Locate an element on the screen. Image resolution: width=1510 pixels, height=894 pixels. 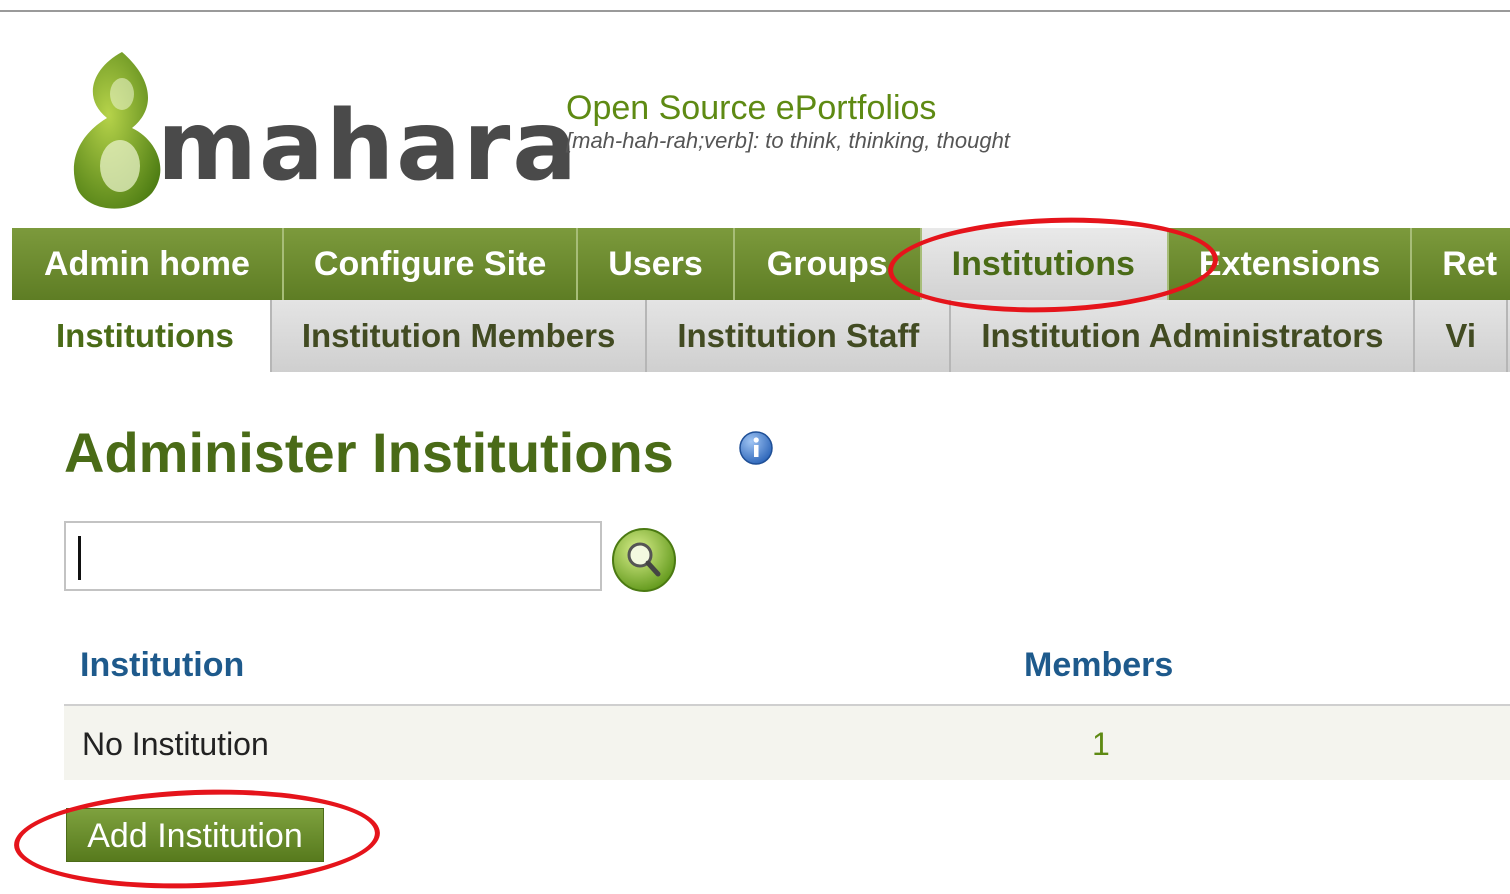
search-icon is located at coordinates (644, 560).